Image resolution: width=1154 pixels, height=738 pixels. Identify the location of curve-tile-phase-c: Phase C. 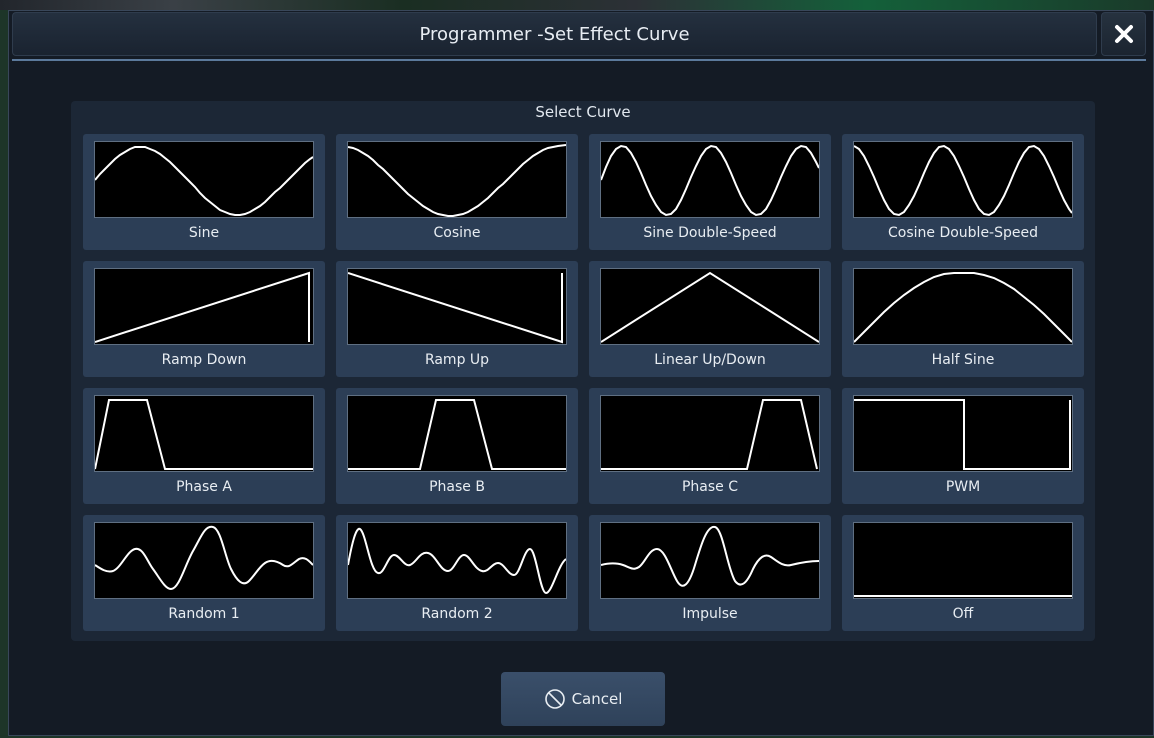
(710, 446).